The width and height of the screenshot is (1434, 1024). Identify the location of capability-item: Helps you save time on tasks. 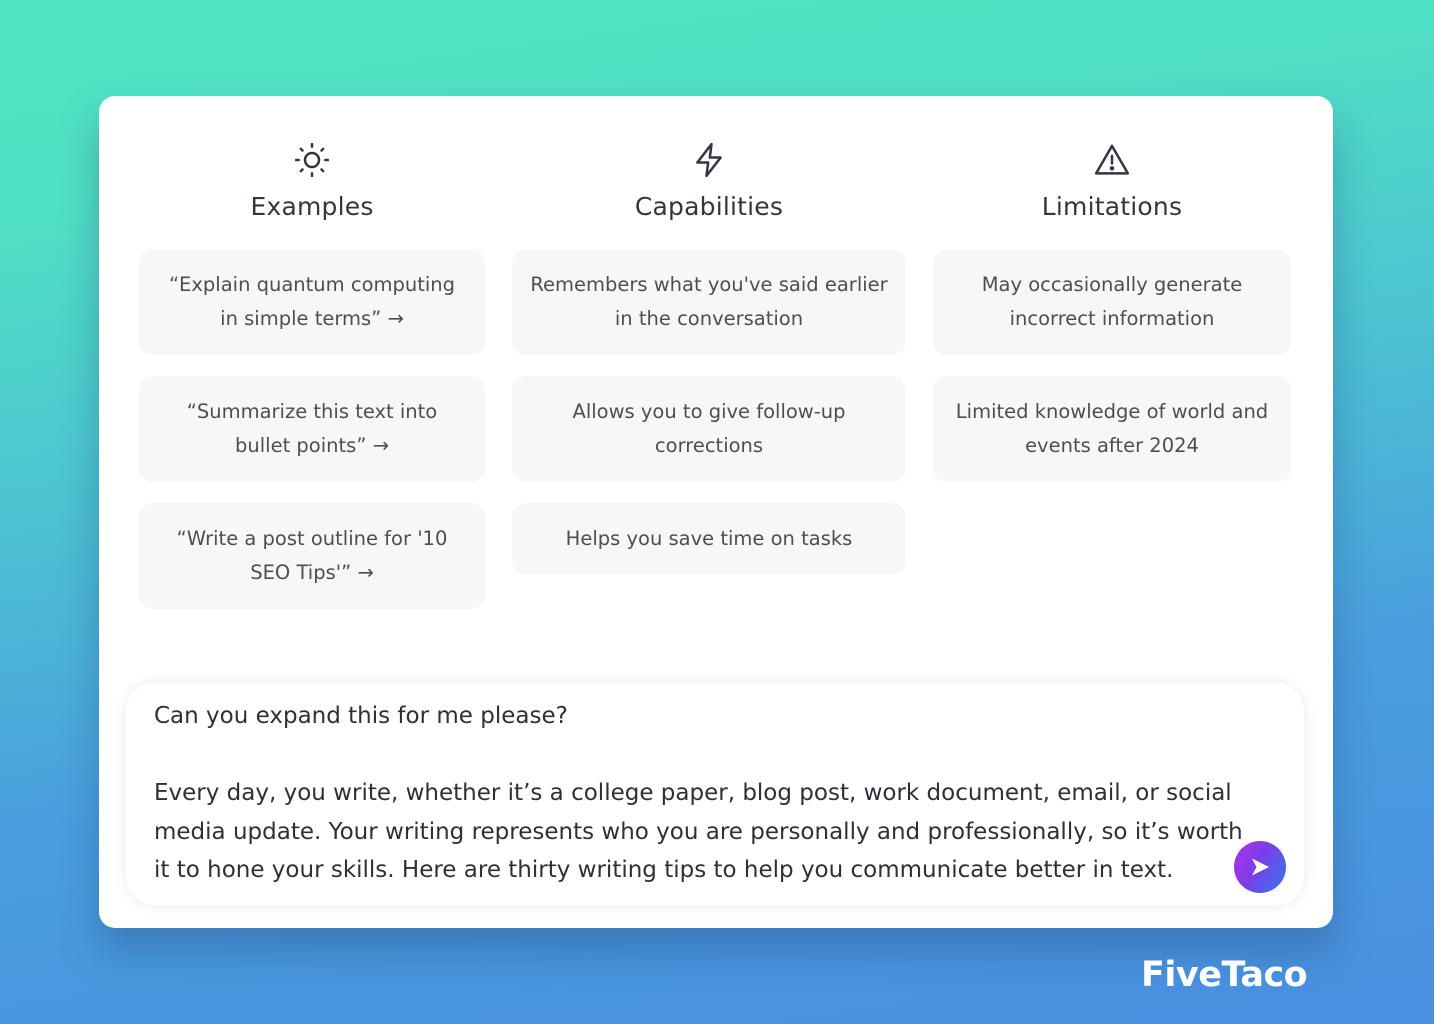
(709, 539).